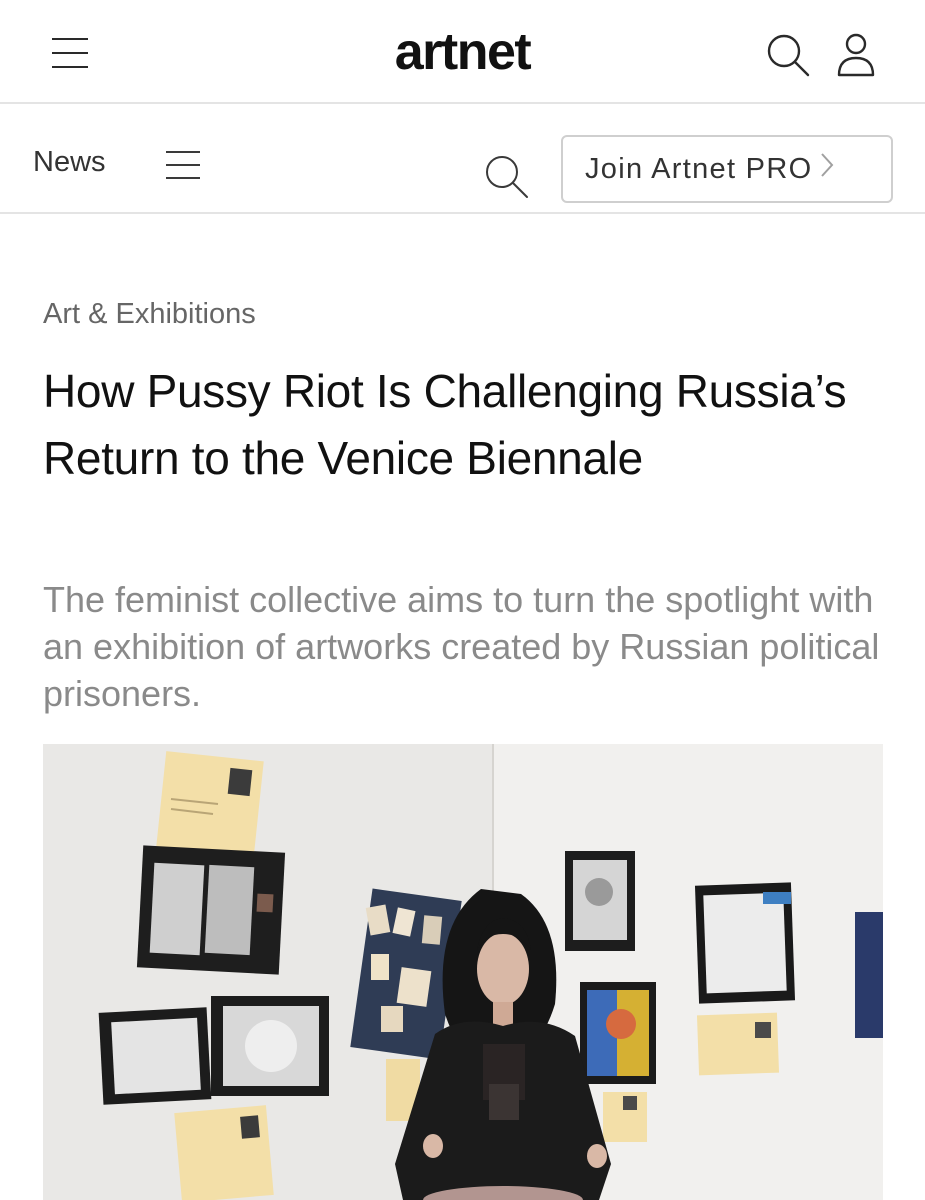 This screenshot has width=925, height=1200. Describe the element at coordinates (149, 314) in the screenshot. I see `article-category: Art & Exhibitions` at that location.